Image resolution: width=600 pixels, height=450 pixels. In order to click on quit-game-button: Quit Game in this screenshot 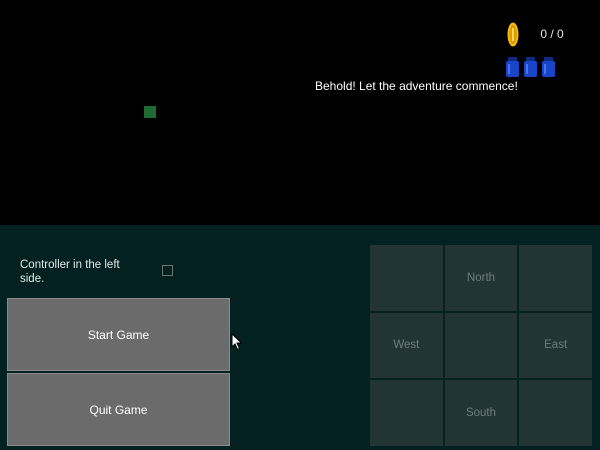, I will do `click(118, 409)`.